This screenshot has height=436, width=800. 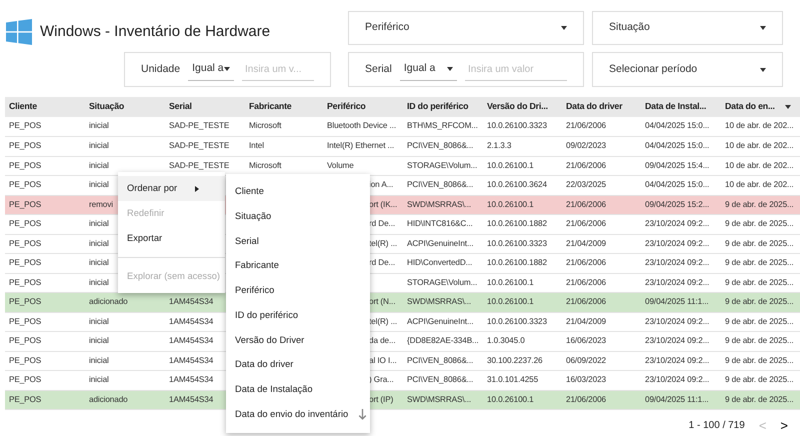 What do you see at coordinates (687, 28) in the screenshot?
I see `status-dropdown: Situação` at bounding box center [687, 28].